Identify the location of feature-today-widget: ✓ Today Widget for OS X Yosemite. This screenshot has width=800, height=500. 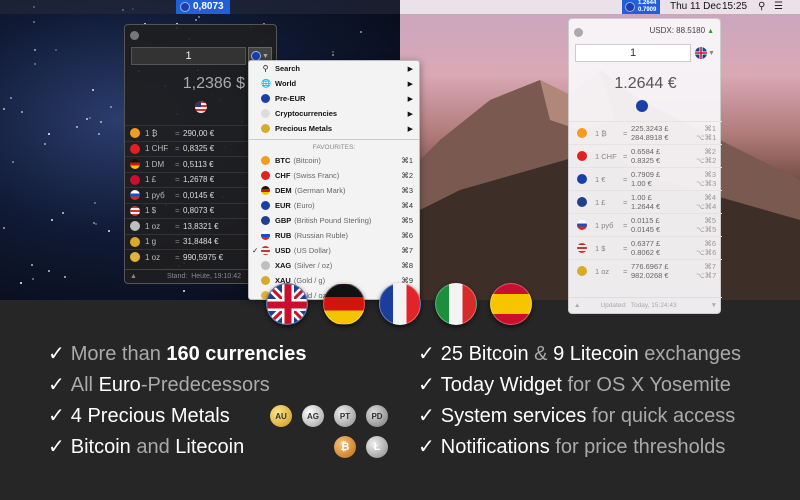
(574, 385).